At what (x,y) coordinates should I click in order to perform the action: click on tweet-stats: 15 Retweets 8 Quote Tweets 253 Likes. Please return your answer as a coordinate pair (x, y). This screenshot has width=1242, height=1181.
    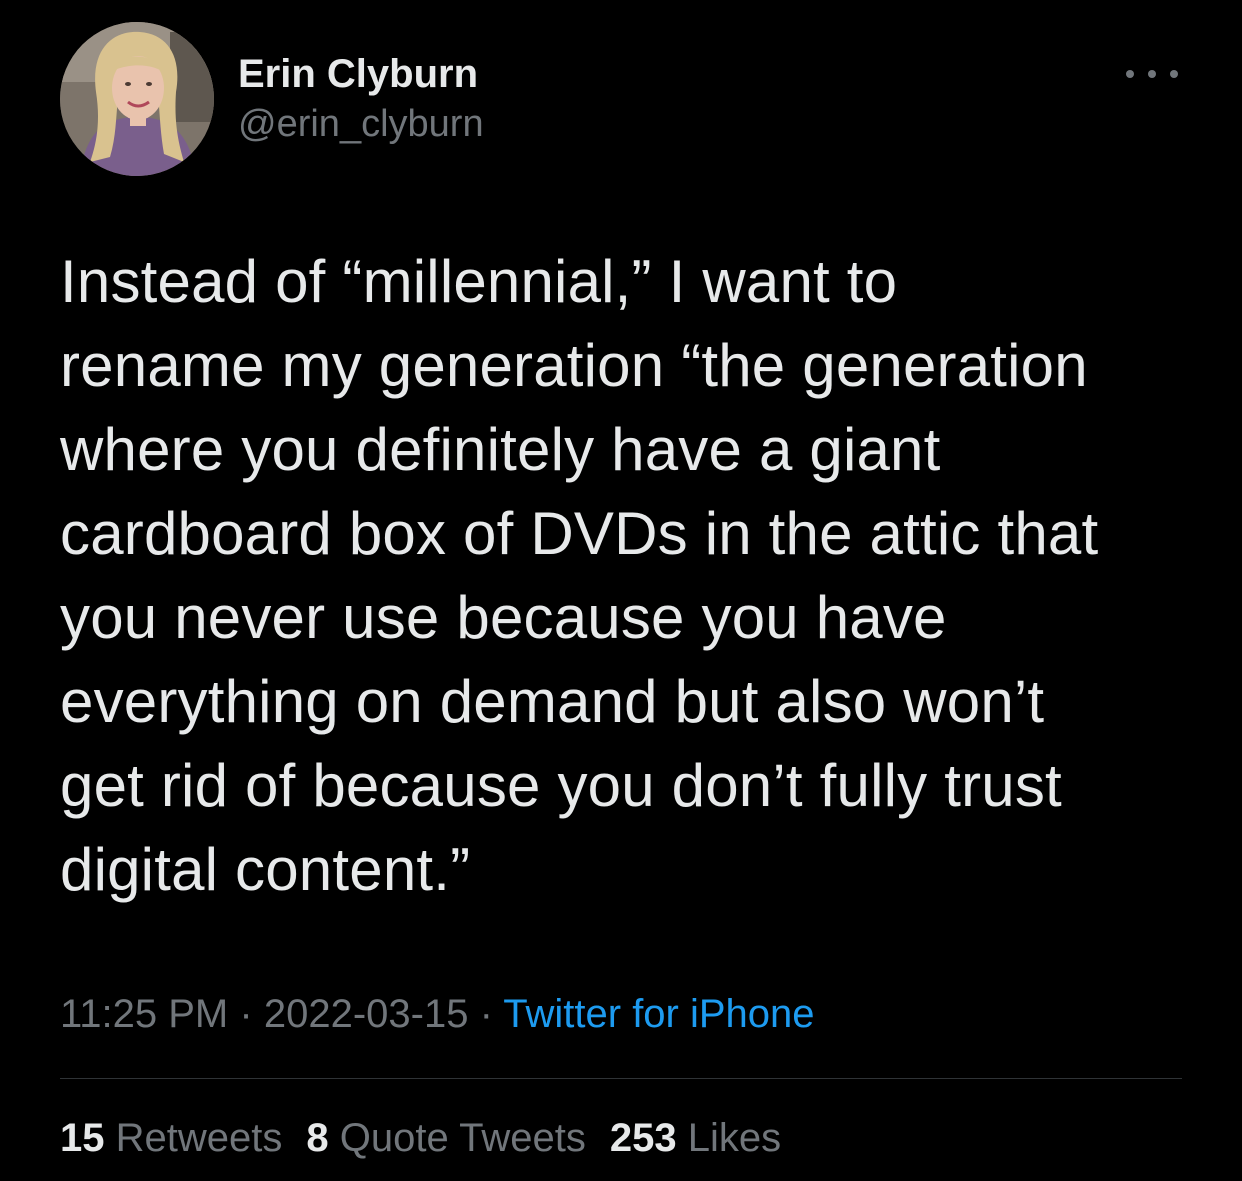
    Looking at the image, I should click on (420, 1138).